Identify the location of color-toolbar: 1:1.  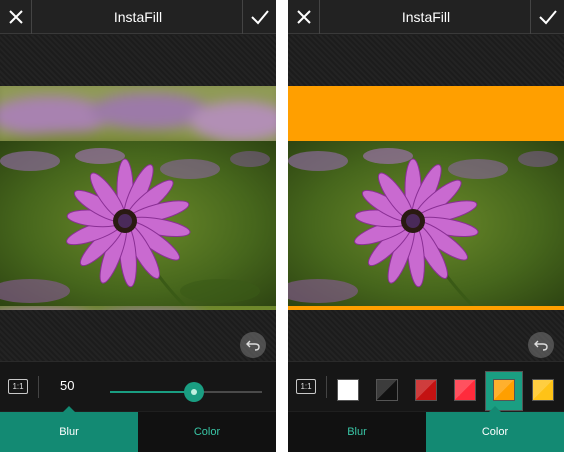
(426, 386).